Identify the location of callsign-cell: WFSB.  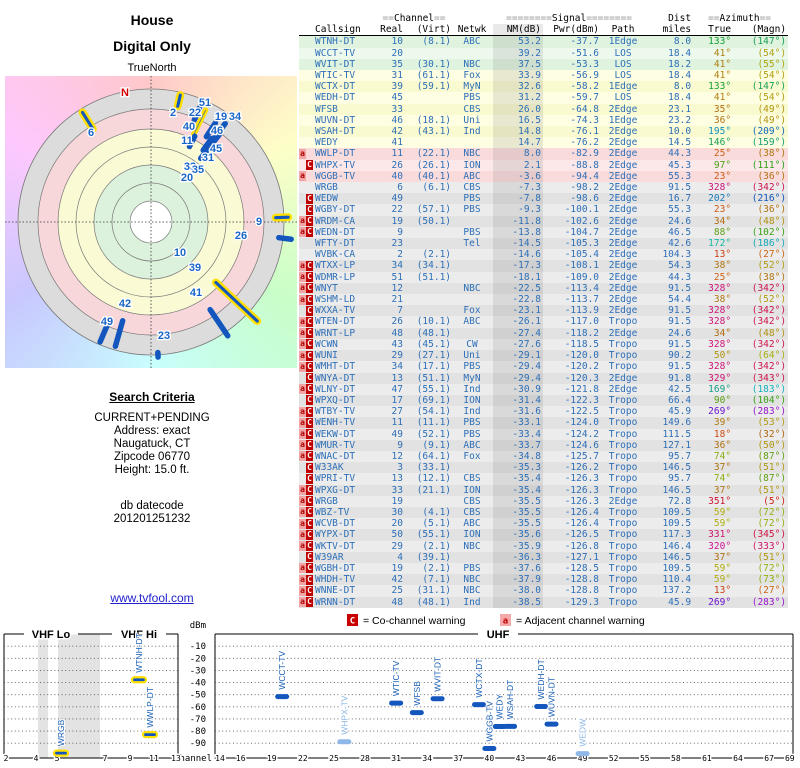
(326, 109).